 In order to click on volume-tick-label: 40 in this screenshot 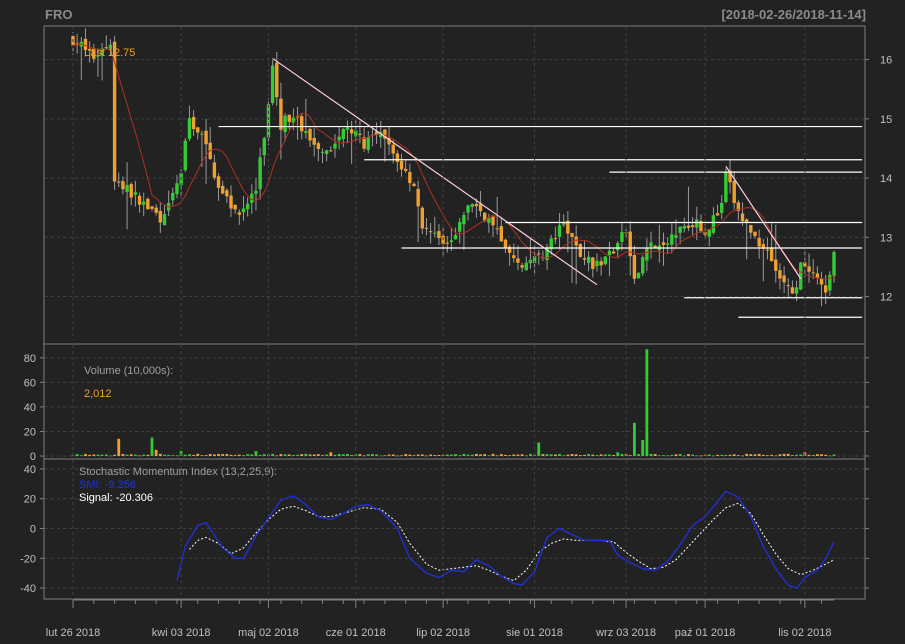, I will do `click(30, 408)`.